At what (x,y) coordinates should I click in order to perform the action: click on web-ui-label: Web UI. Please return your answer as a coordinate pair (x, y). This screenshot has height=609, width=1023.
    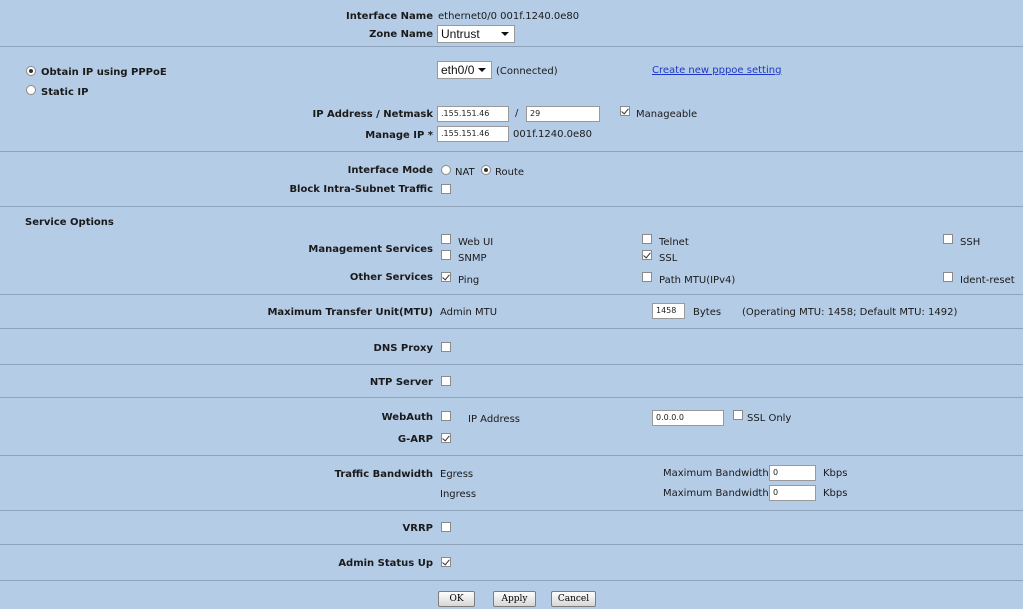
    Looking at the image, I should click on (476, 242).